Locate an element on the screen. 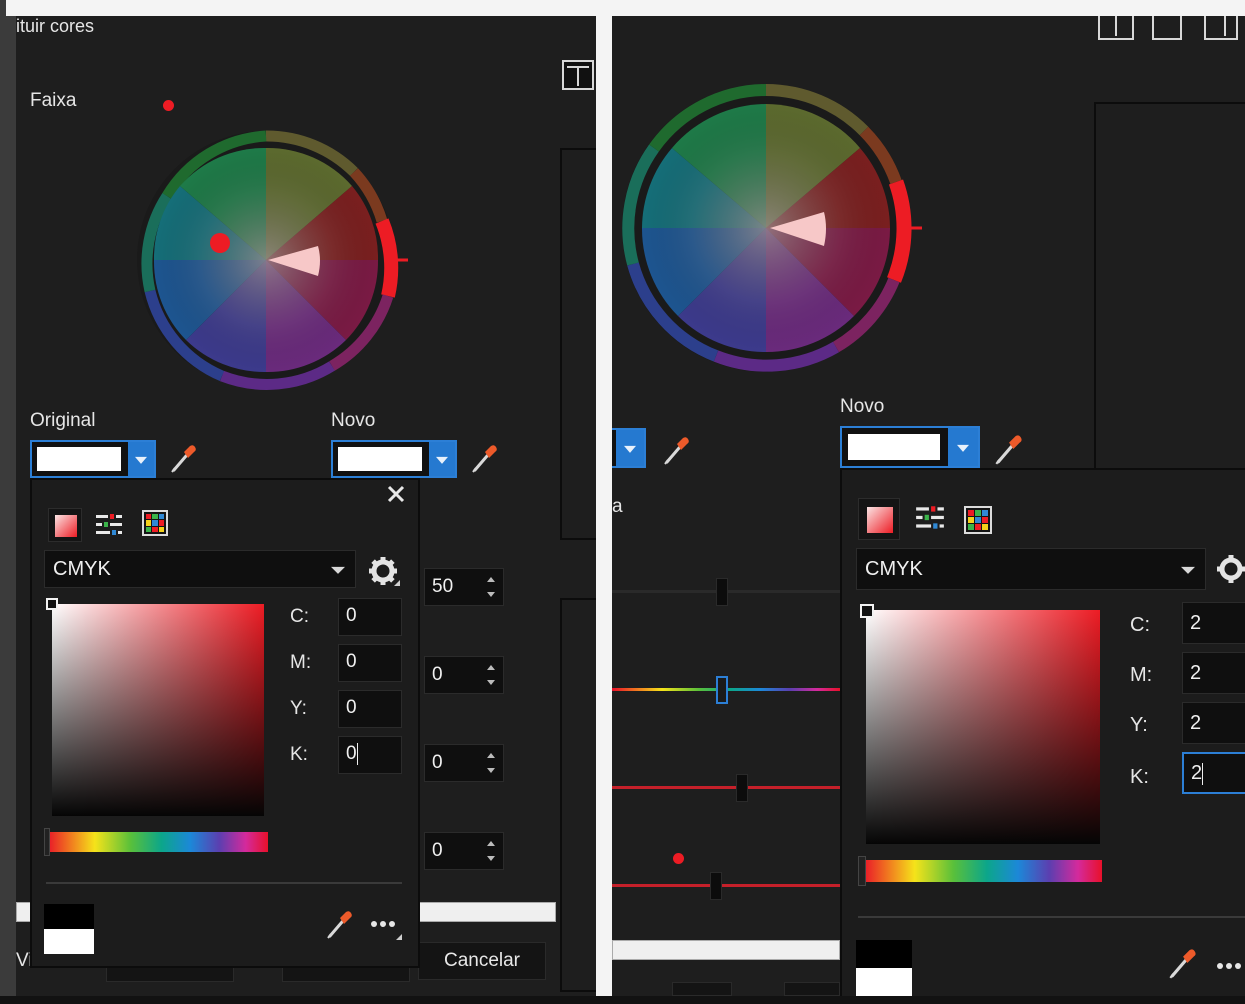 Image resolution: width=1245 pixels, height=1004 pixels. spinner-value-3: 0 is located at coordinates (464, 763).